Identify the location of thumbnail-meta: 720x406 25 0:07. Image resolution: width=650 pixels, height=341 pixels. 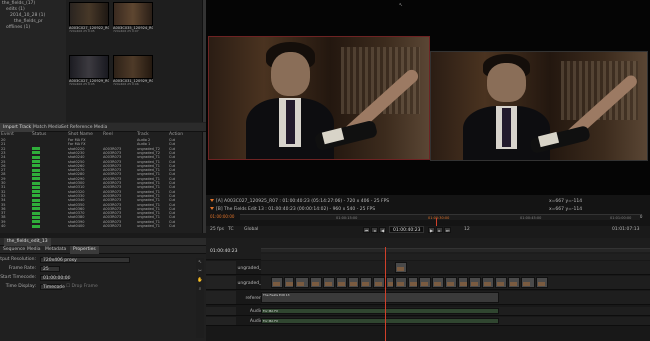
(126, 31).